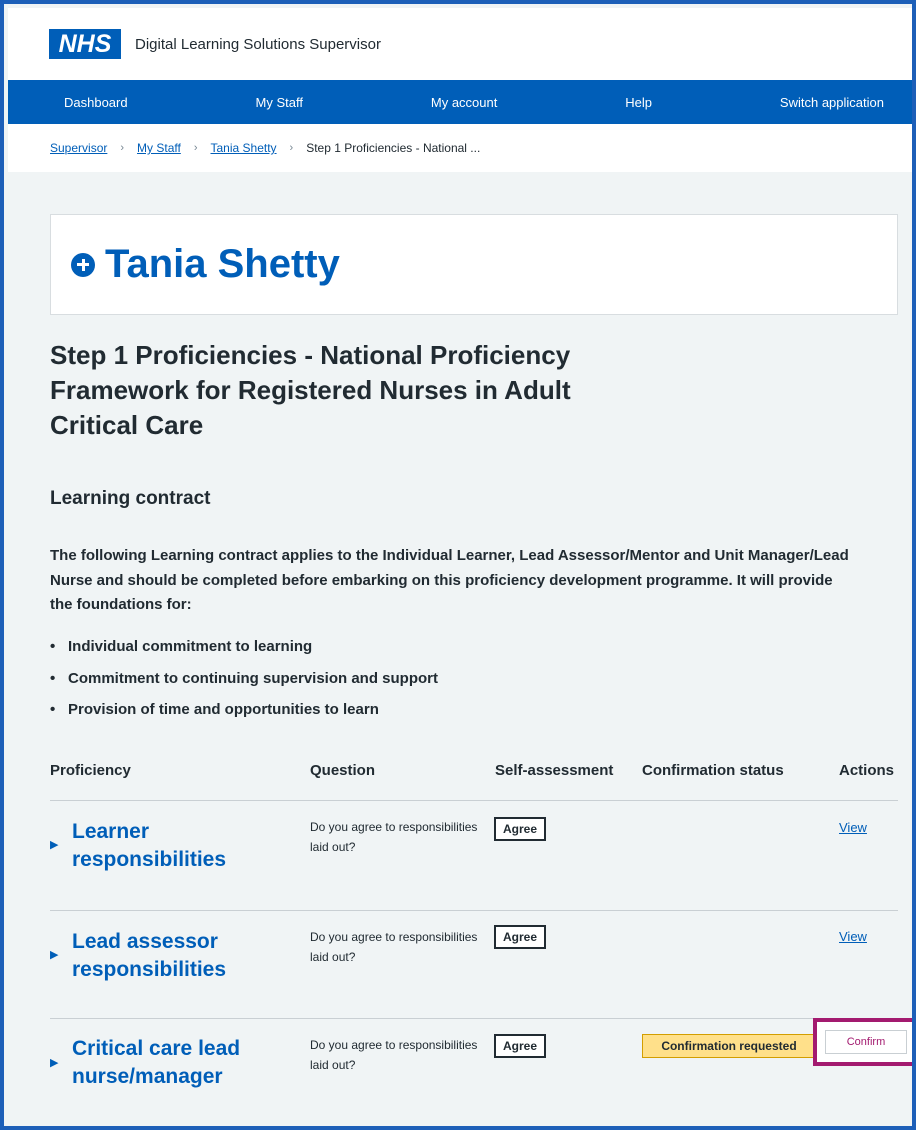  I want to click on learner-card: Tania Shetty, so click(474, 264).